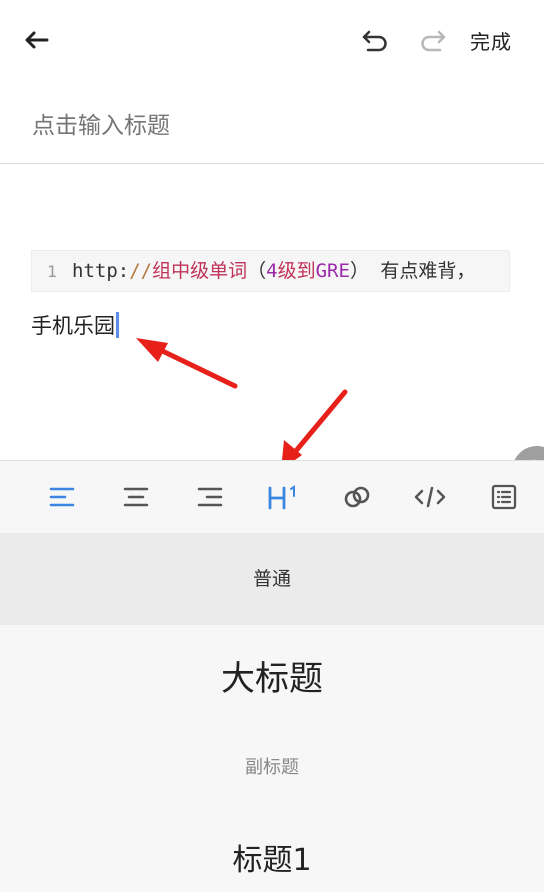 This screenshot has height=892, width=544. I want to click on code-token-paren: ）, so click(359, 271).